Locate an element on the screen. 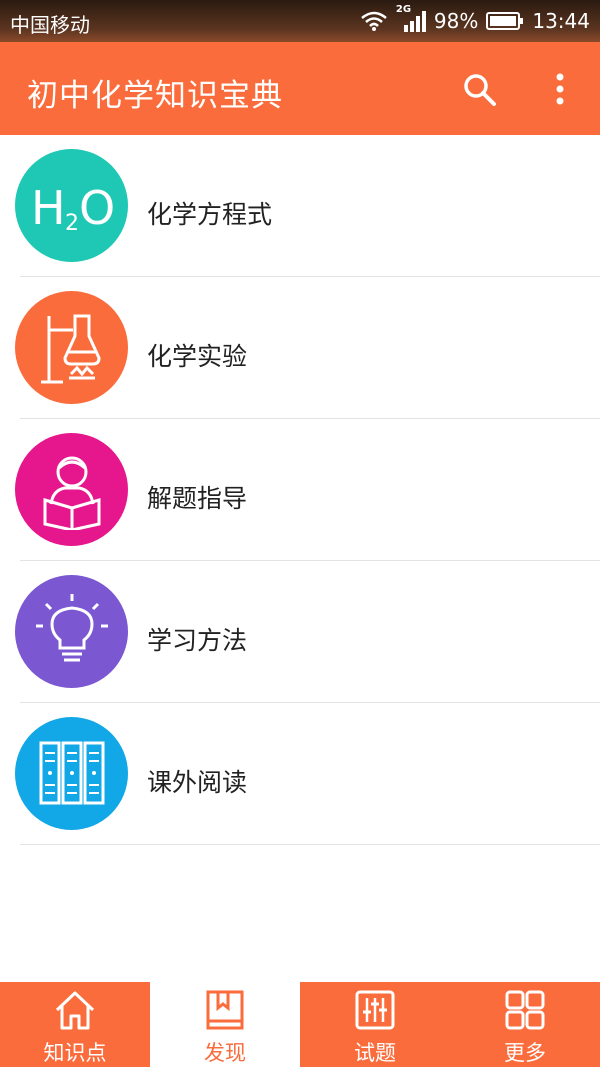  tab-label: 更多 is located at coordinates (525, 1053).